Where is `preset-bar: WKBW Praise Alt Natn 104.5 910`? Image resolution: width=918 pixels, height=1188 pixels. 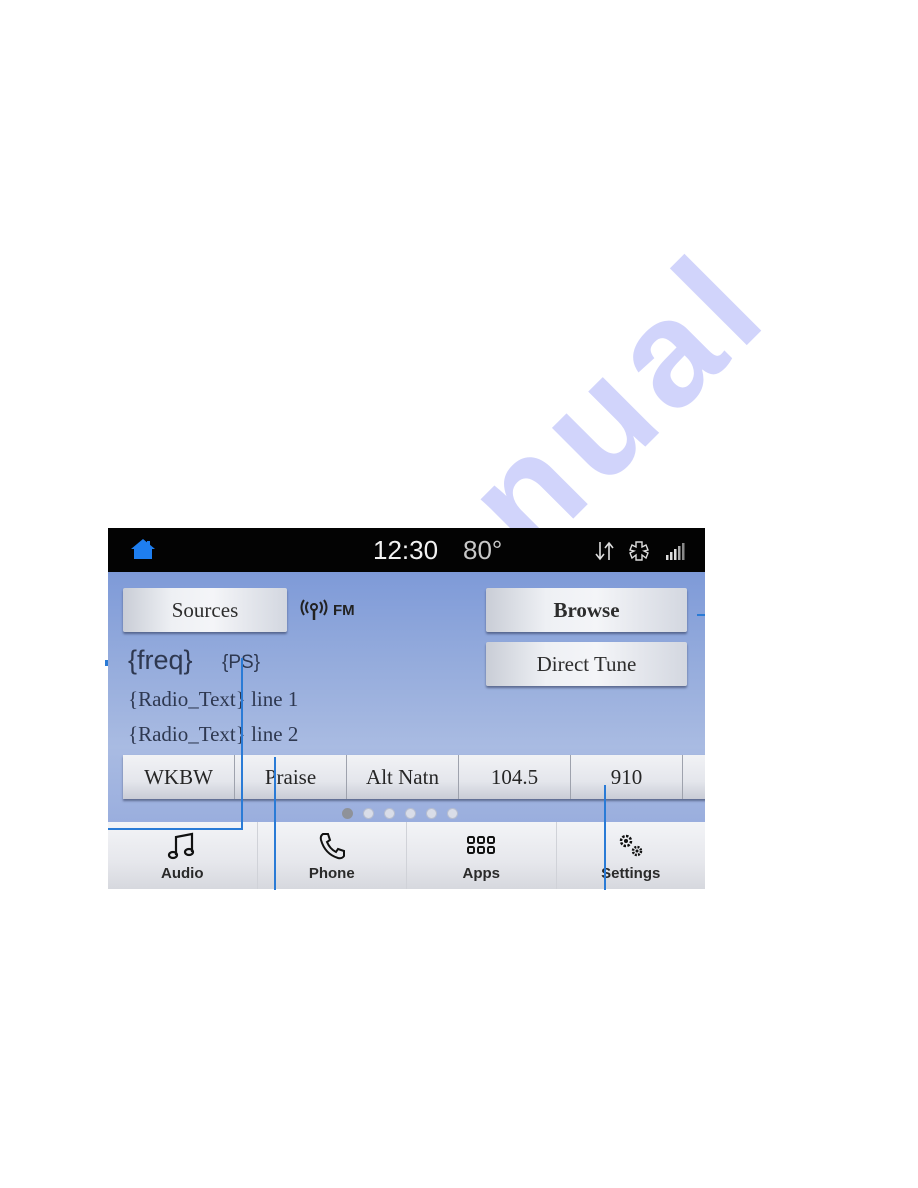 preset-bar: WKBW Praise Alt Natn 104.5 910 is located at coordinates (414, 777).